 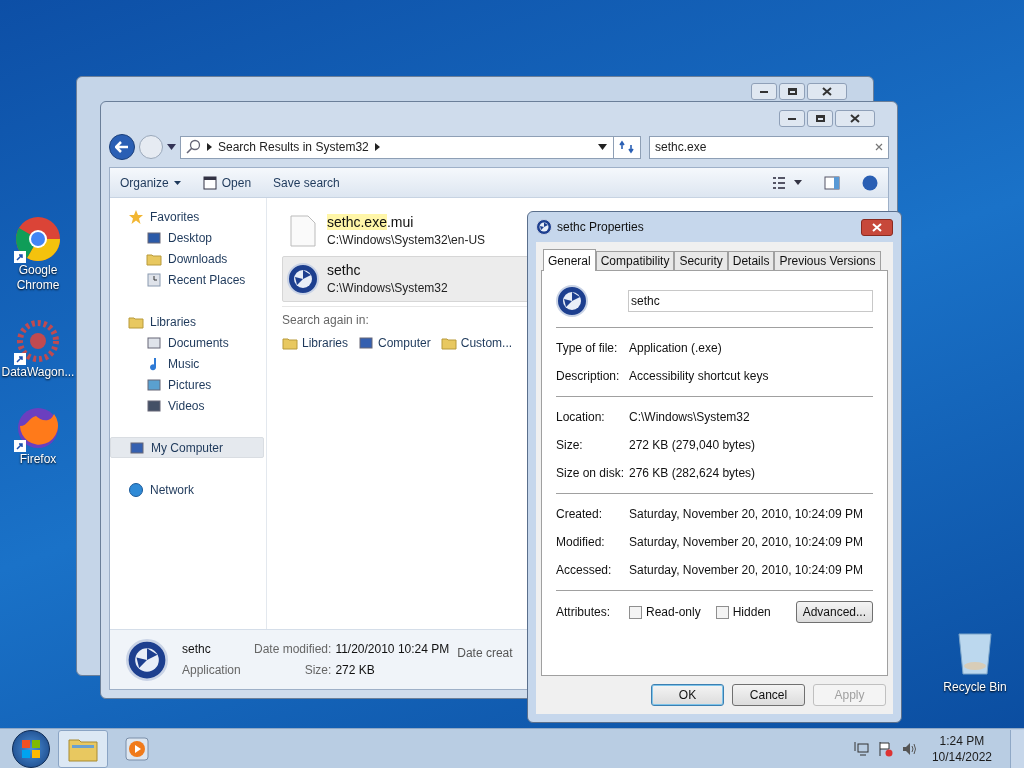 I want to click on property-label: Created:, so click(x=580, y=514).